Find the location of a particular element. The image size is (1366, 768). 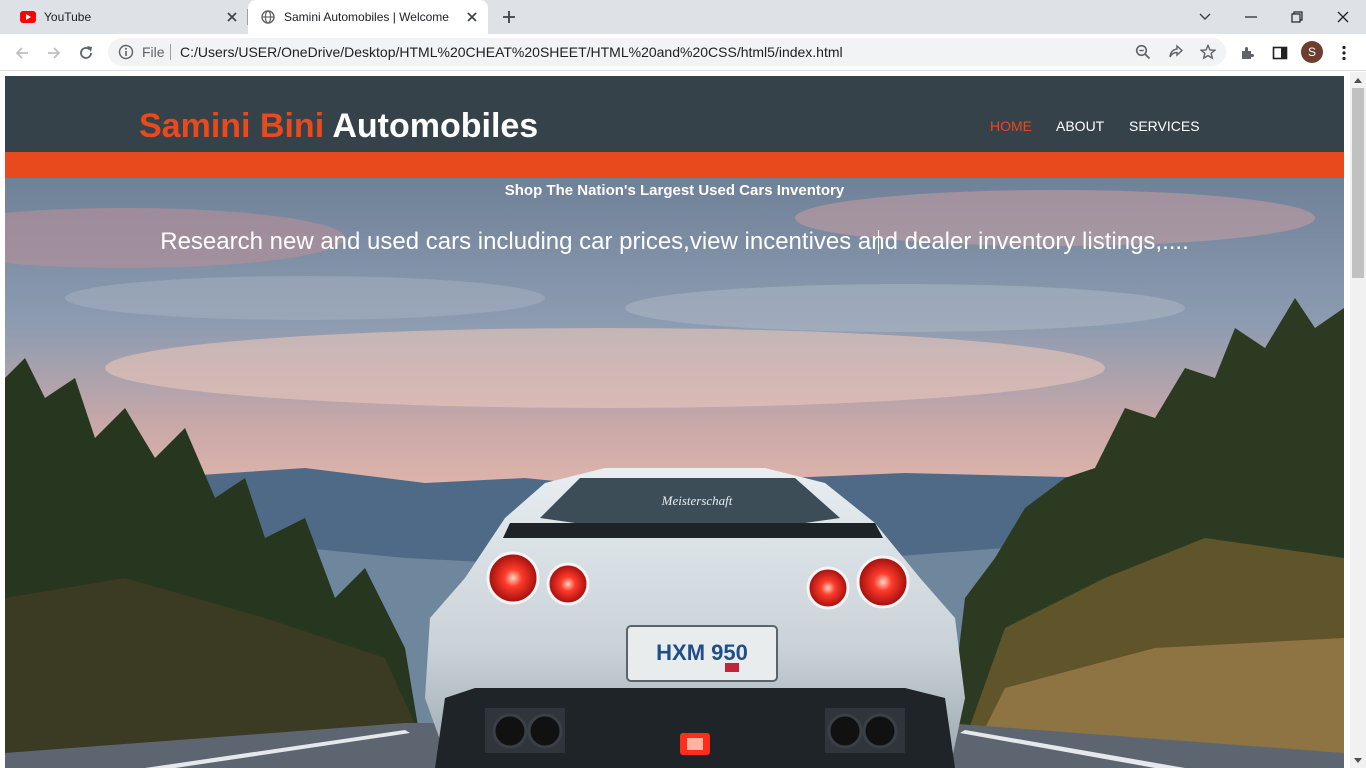

globe-icon is located at coordinates (268, 17).